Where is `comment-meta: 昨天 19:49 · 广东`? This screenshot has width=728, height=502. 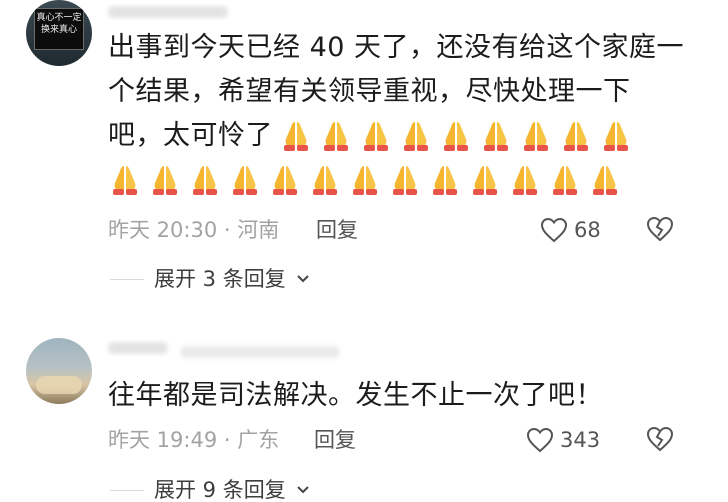 comment-meta: 昨天 19:49 · 广东 is located at coordinates (193, 440).